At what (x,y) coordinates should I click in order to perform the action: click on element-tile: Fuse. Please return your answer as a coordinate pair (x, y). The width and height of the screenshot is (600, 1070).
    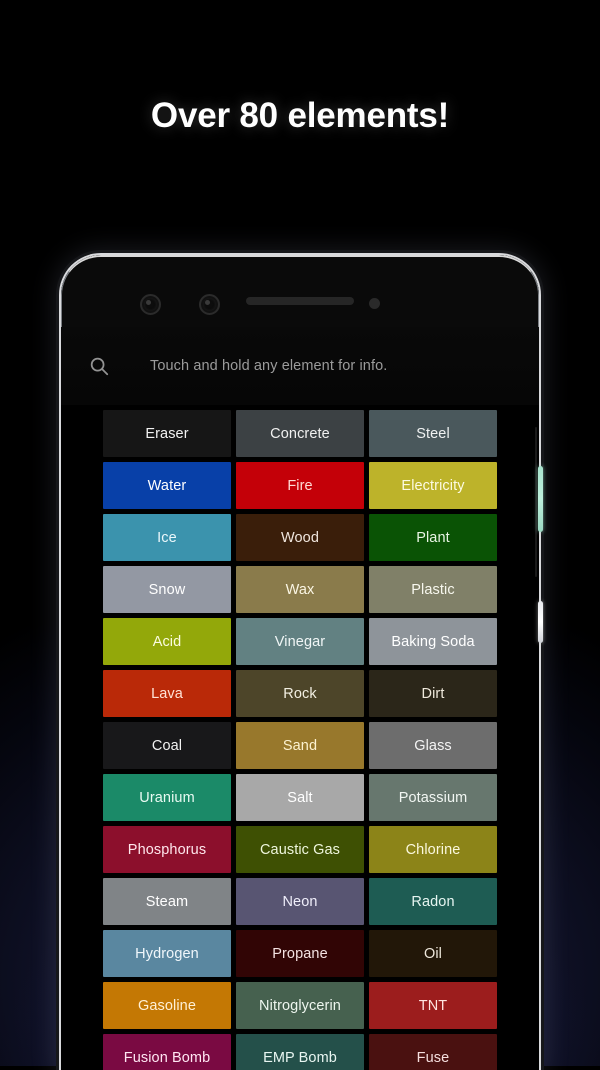
    Looking at the image, I should click on (433, 1052).